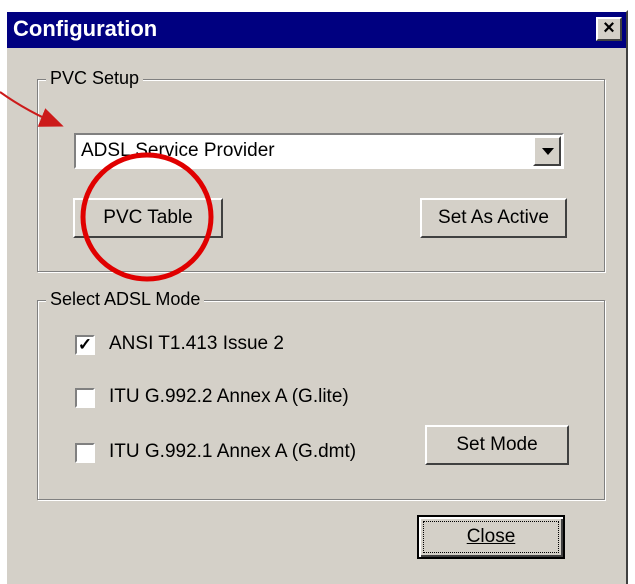 The width and height of the screenshot is (635, 584). Describe the element at coordinates (547, 151) in the screenshot. I see `chevron-down-icon` at that location.